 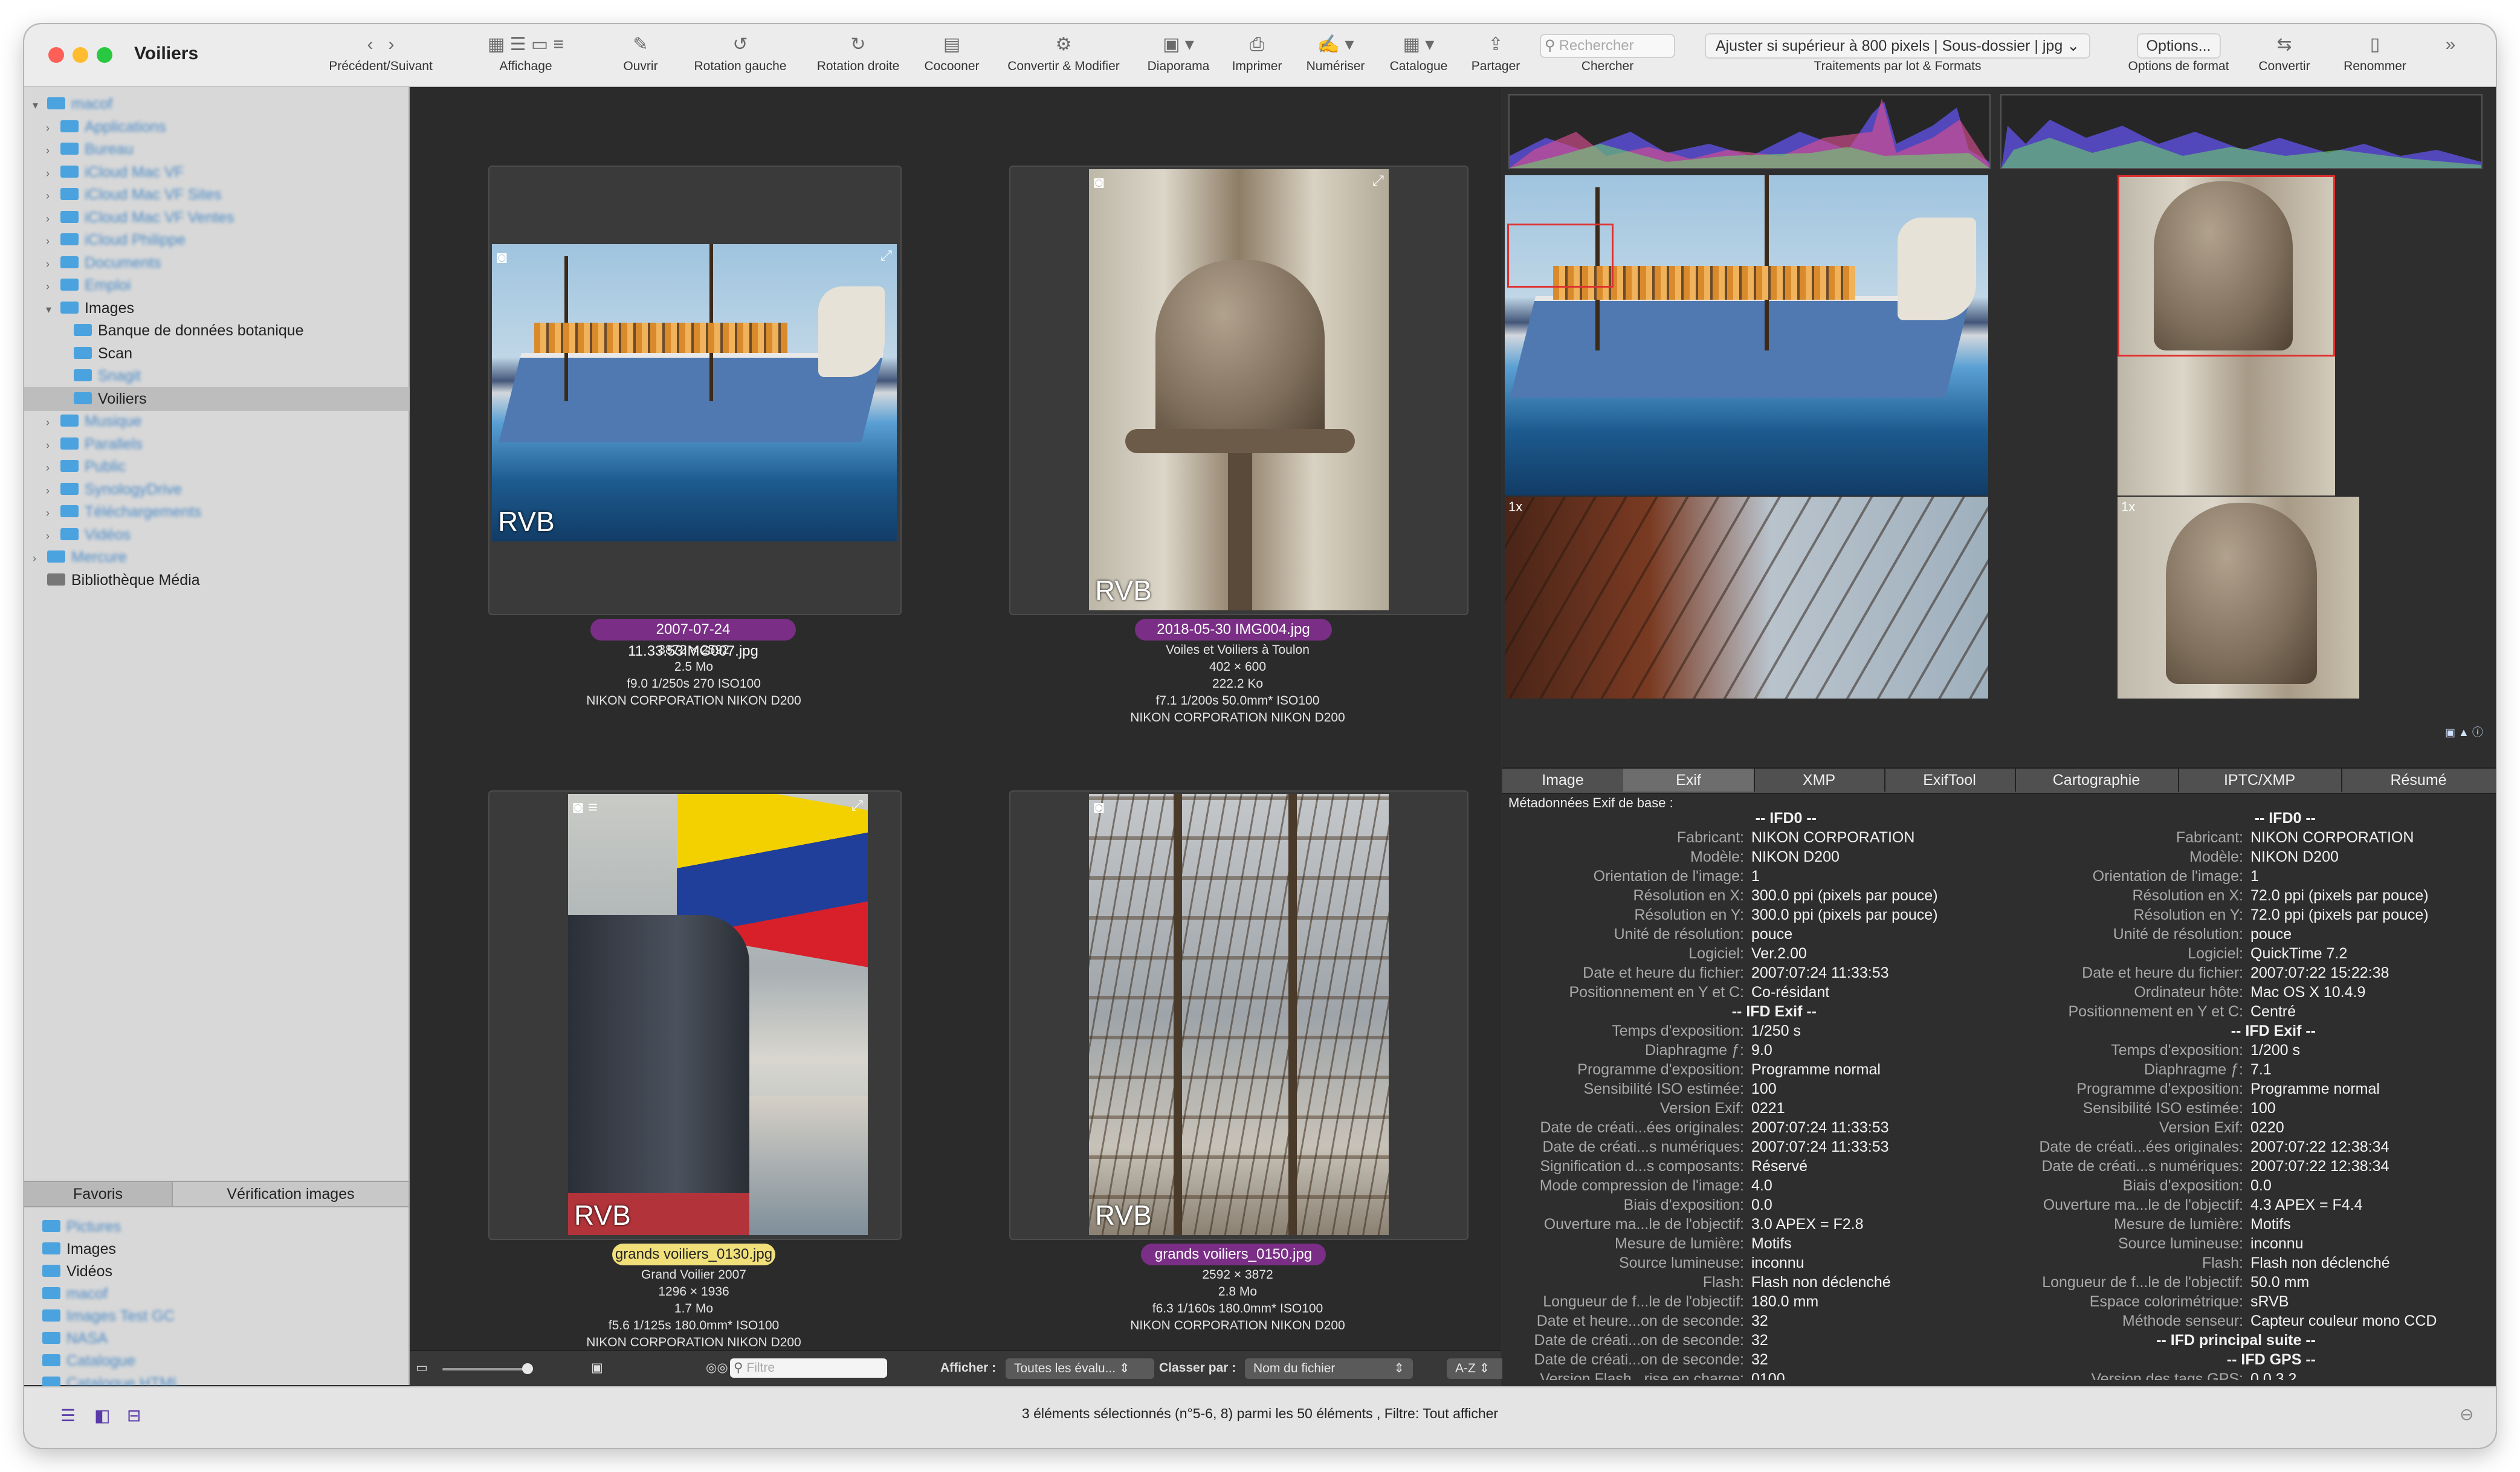 What do you see at coordinates (487, 1369) in the screenshot?
I see `thumbnail-size-slider` at bounding box center [487, 1369].